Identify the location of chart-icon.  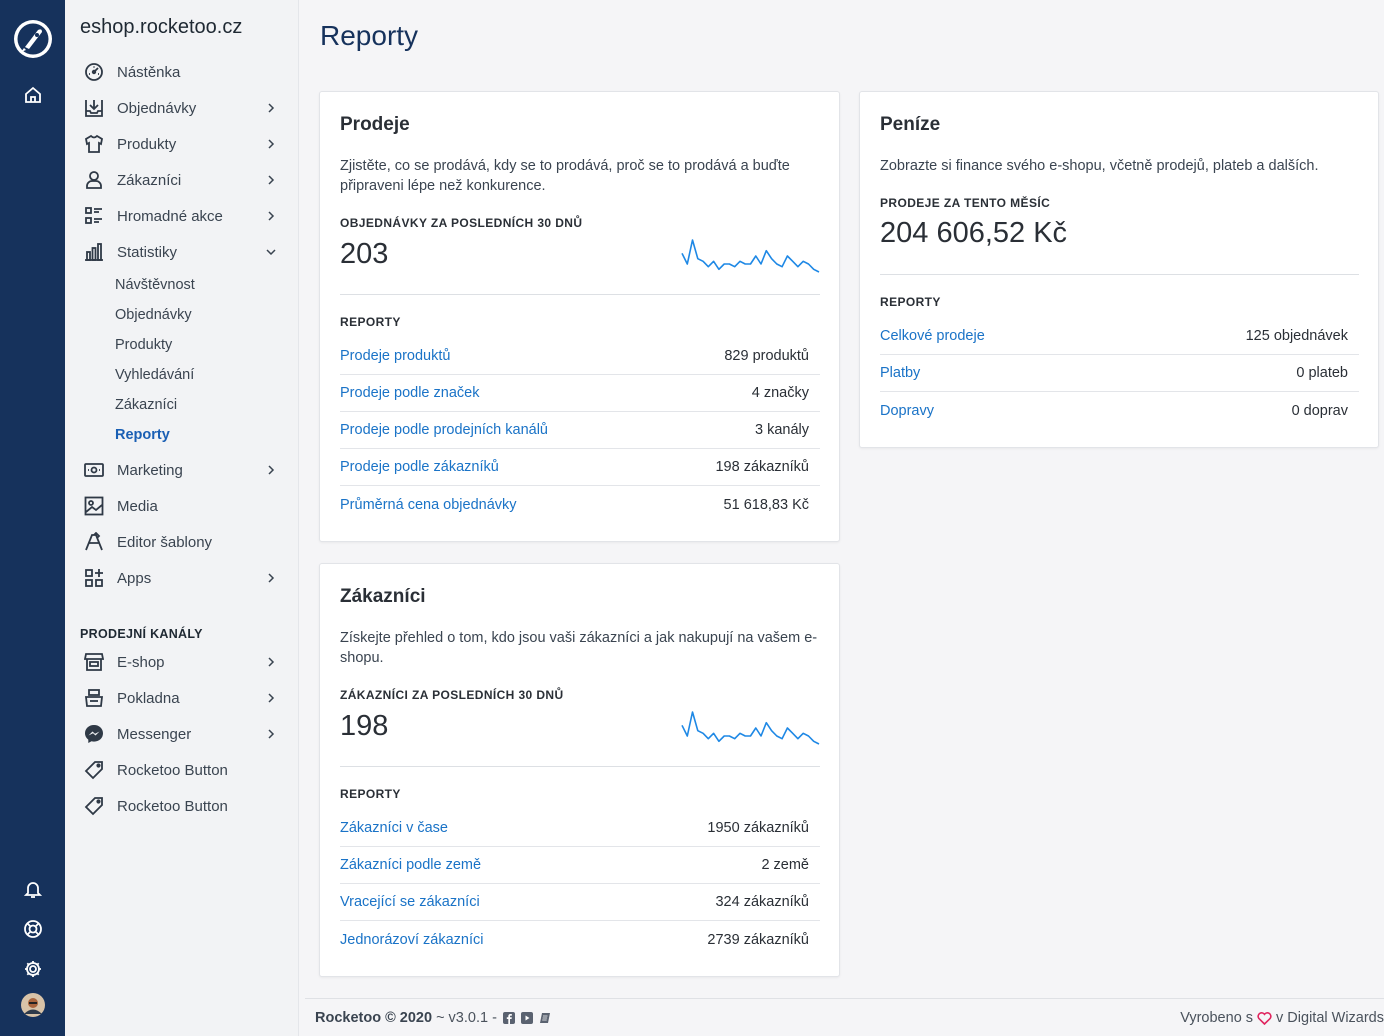
(94, 252).